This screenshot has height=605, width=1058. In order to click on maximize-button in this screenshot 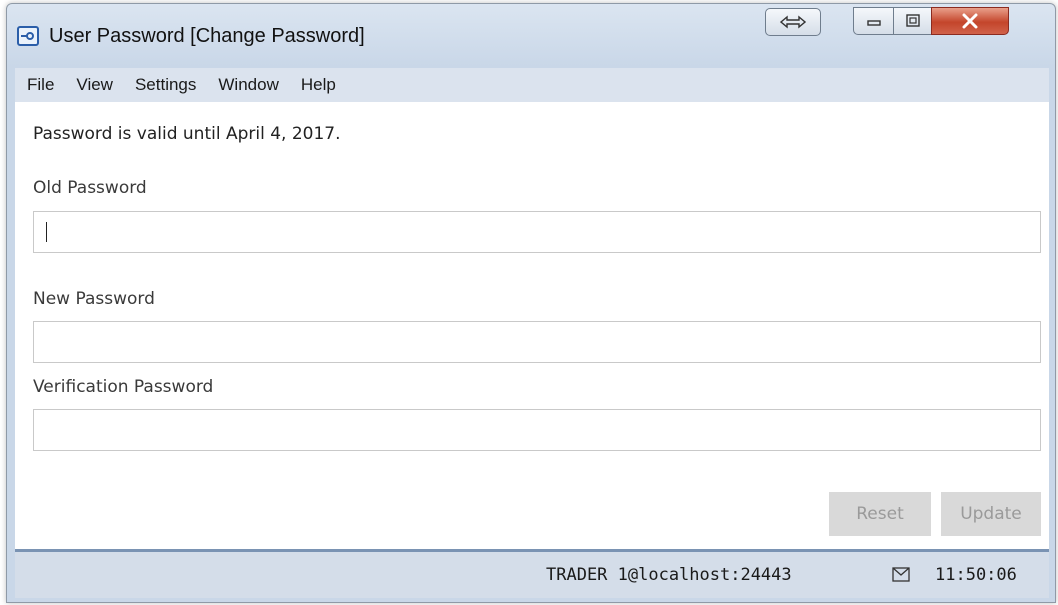, I will do `click(912, 21)`.